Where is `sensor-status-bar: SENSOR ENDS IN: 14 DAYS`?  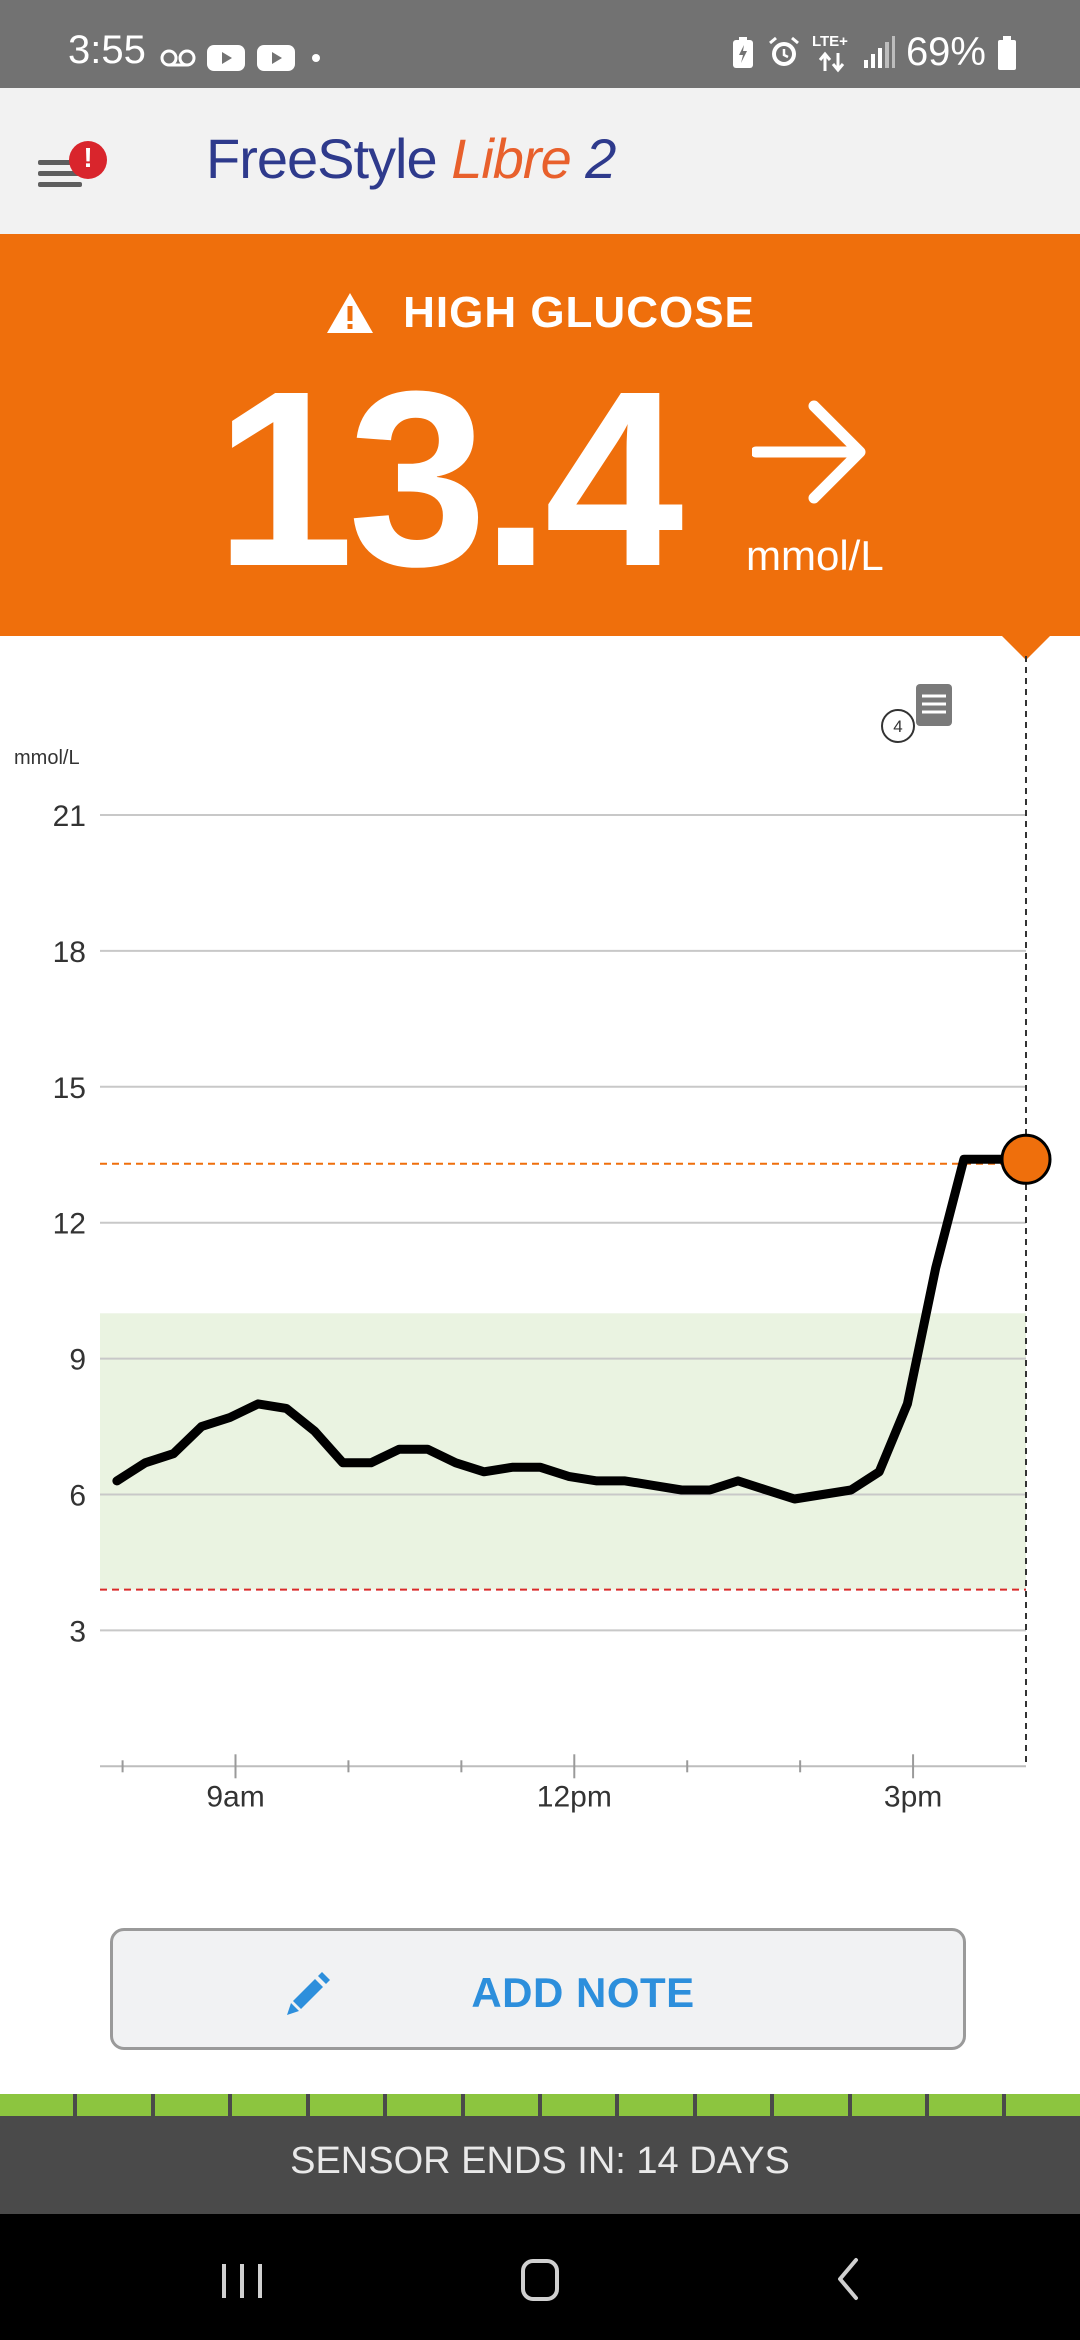
sensor-status-bar: SENSOR ENDS IN: 14 DAYS is located at coordinates (540, 2165).